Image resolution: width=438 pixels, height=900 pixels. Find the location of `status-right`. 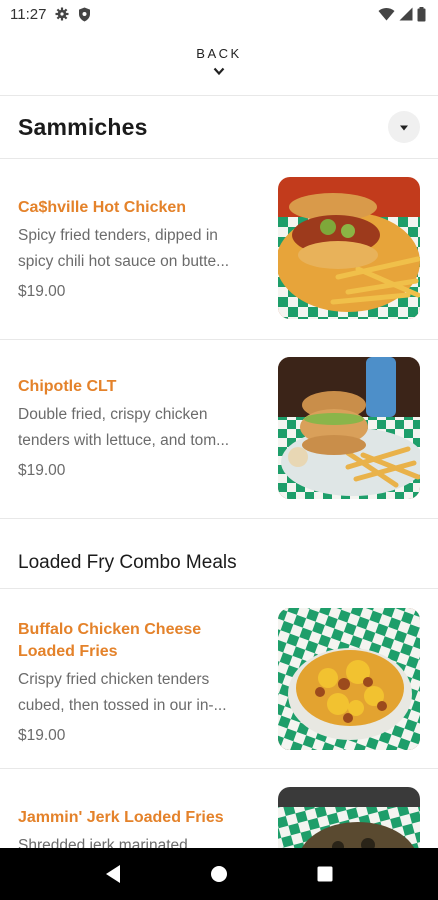

status-right is located at coordinates (402, 14).